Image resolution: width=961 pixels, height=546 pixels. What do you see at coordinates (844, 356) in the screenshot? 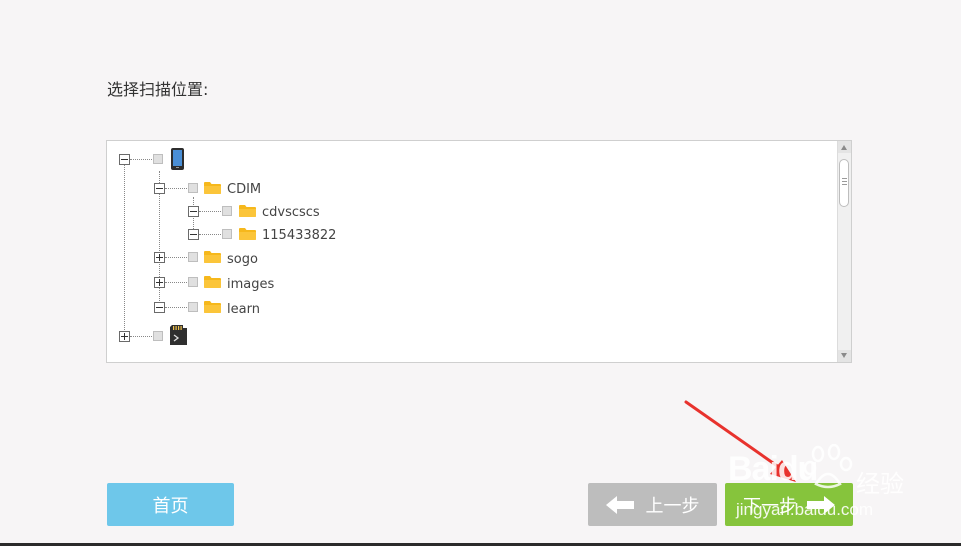
I see `scroll-down-button` at bounding box center [844, 356].